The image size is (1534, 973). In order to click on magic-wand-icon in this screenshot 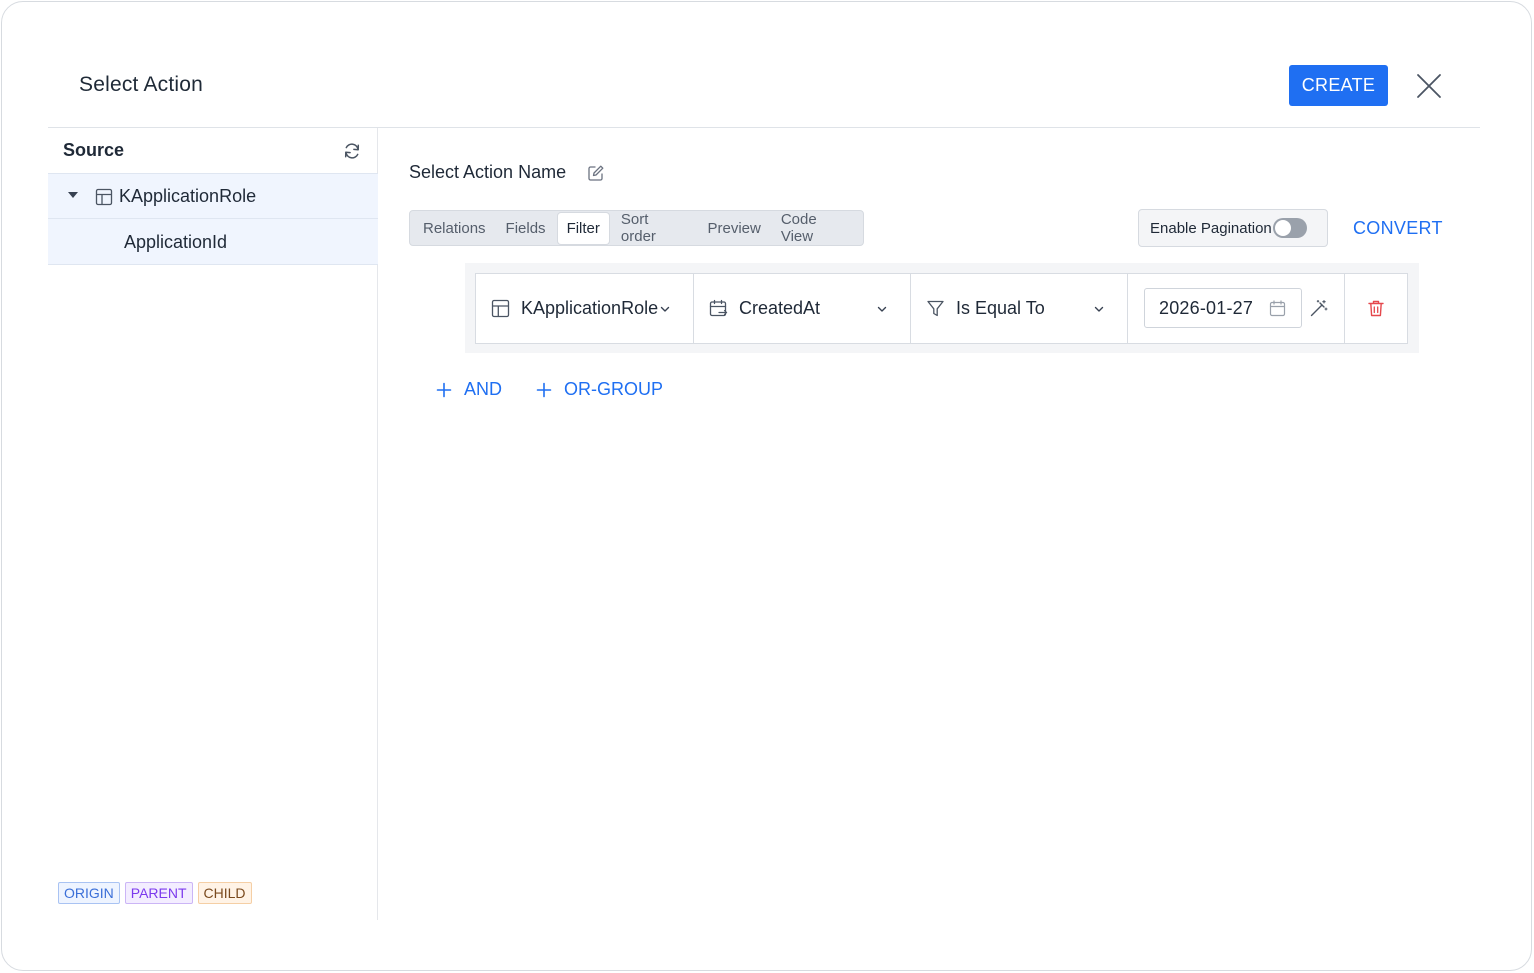, I will do `click(1318, 308)`.